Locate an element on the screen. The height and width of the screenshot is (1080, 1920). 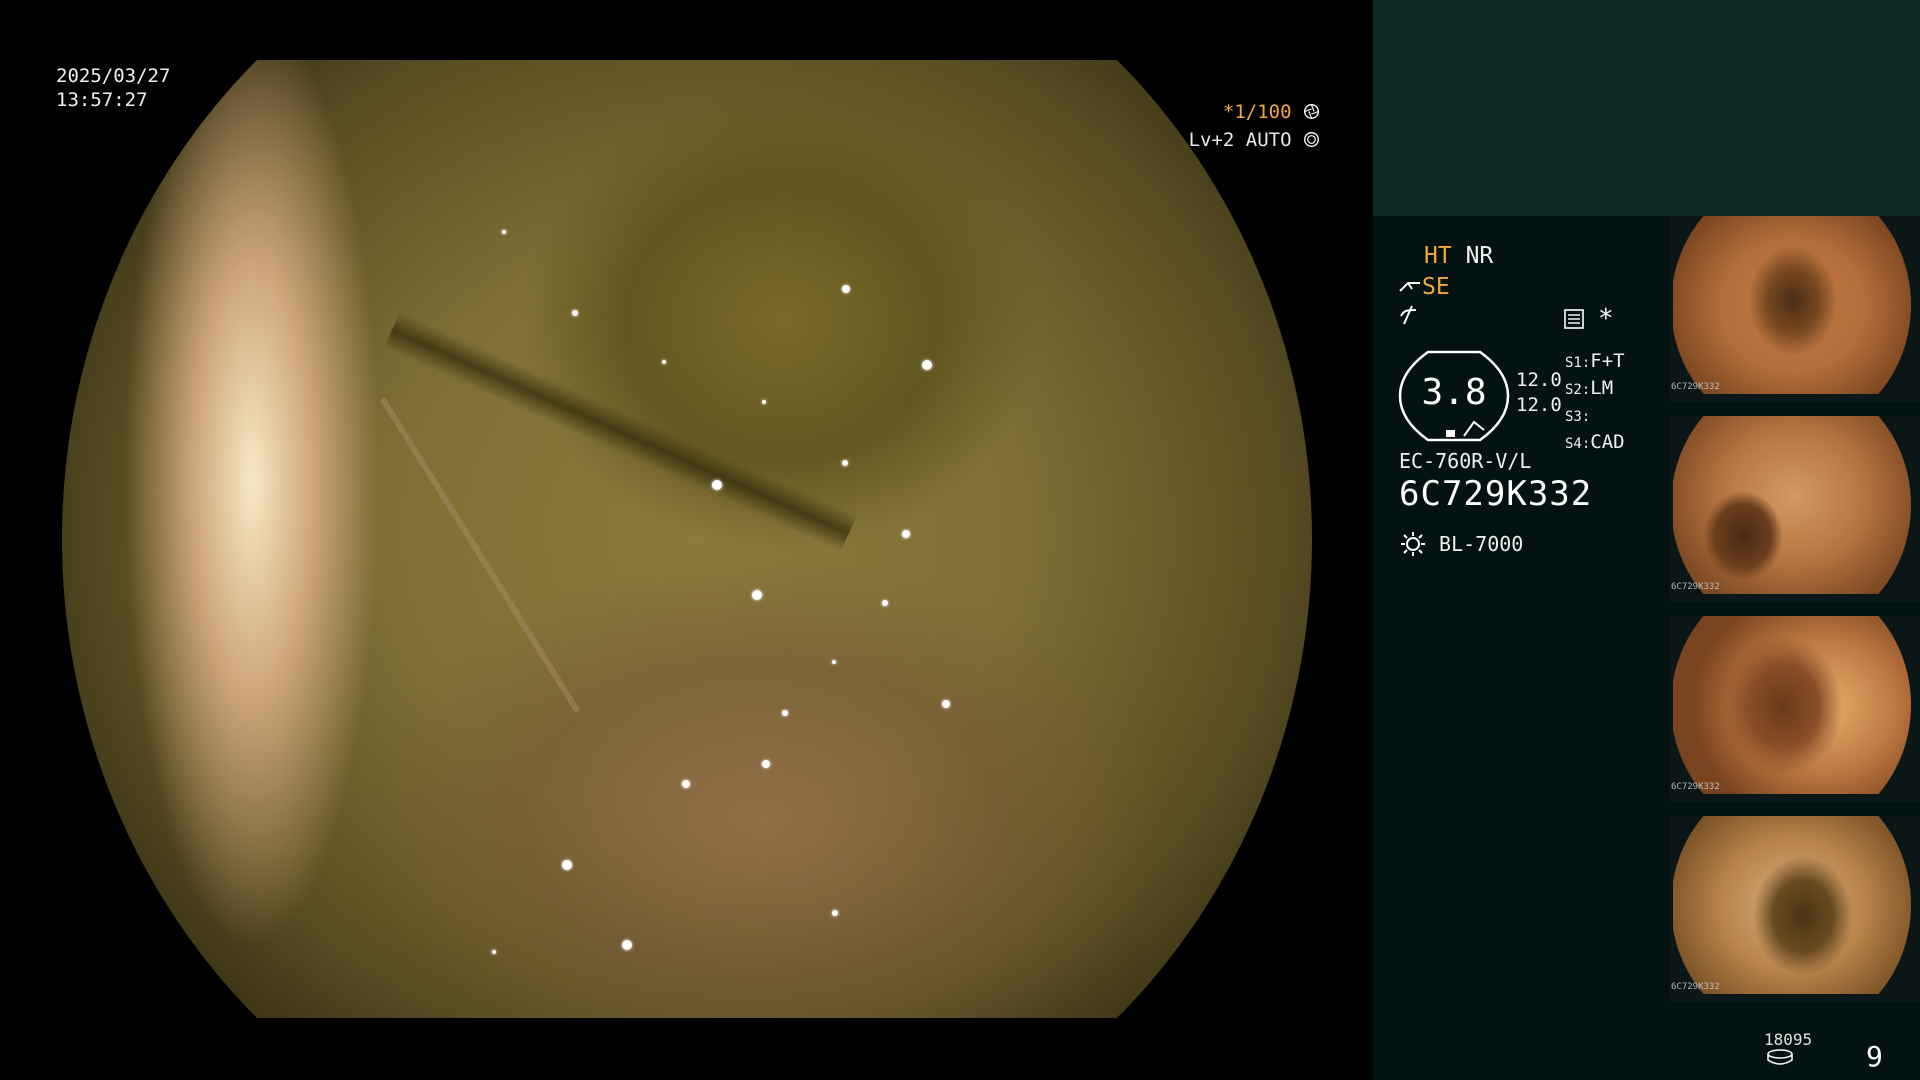
thumbnail-2-id: 6C729K332 is located at coordinates (1695, 587).